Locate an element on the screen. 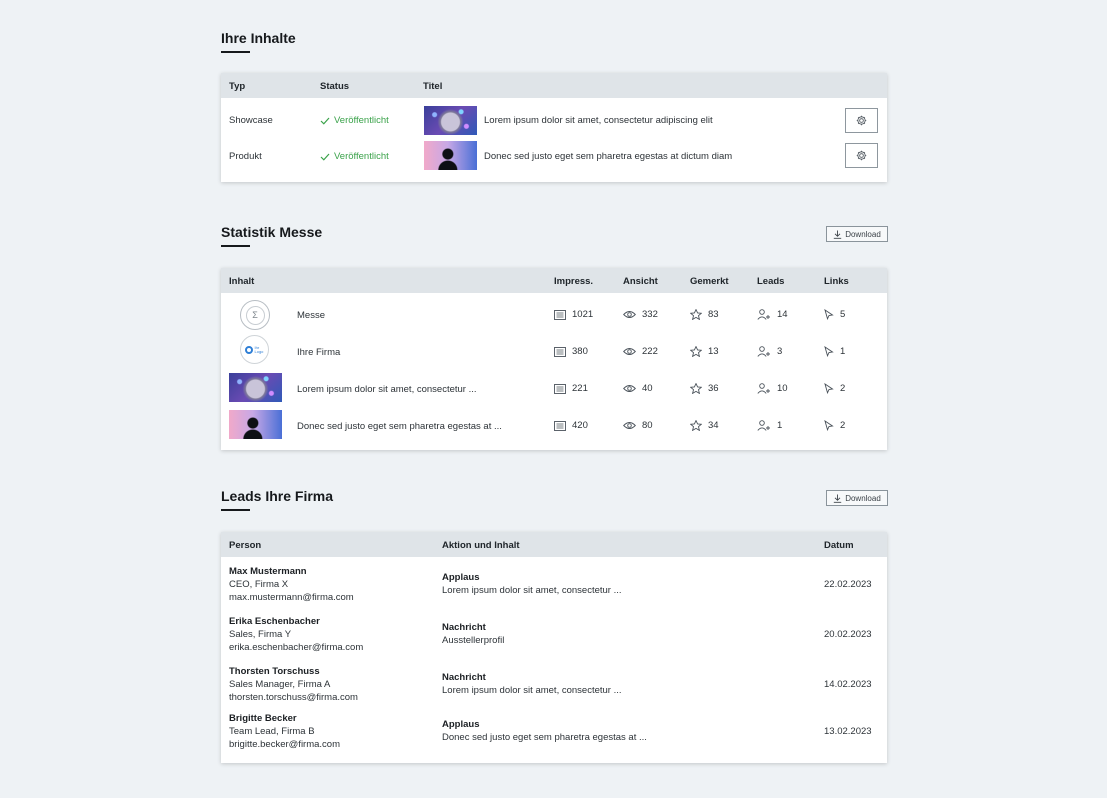 The height and width of the screenshot is (798, 1107). row-typ: Produkt is located at coordinates (245, 156).